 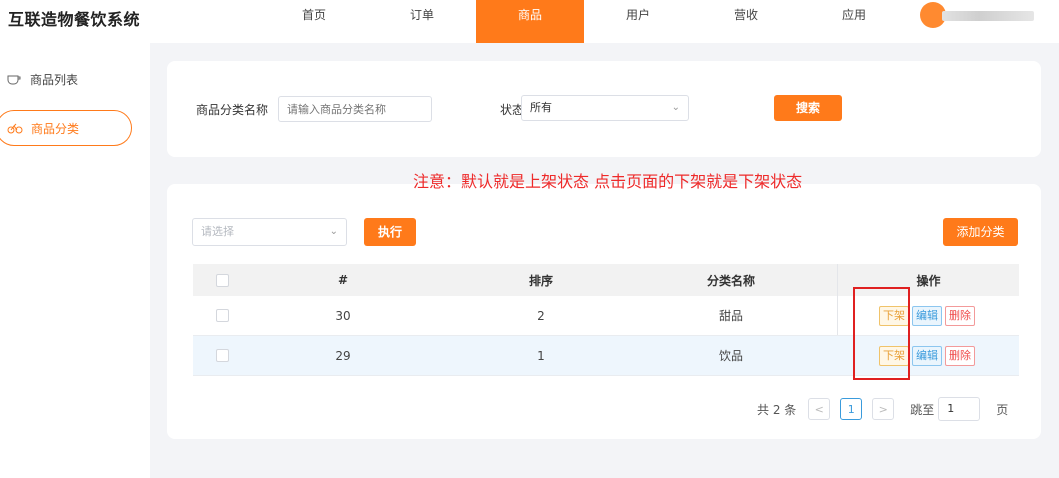 What do you see at coordinates (55, 128) in the screenshot?
I see `sidebar-item-label: 商品分类` at bounding box center [55, 128].